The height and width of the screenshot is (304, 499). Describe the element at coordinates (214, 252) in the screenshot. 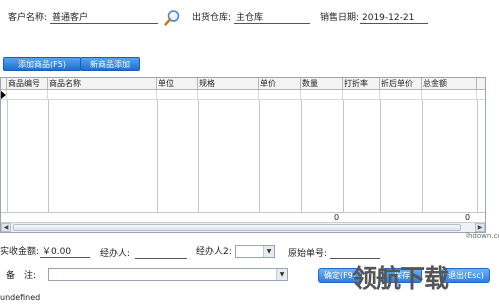

I see `handler2-label: 经办人2:` at that location.